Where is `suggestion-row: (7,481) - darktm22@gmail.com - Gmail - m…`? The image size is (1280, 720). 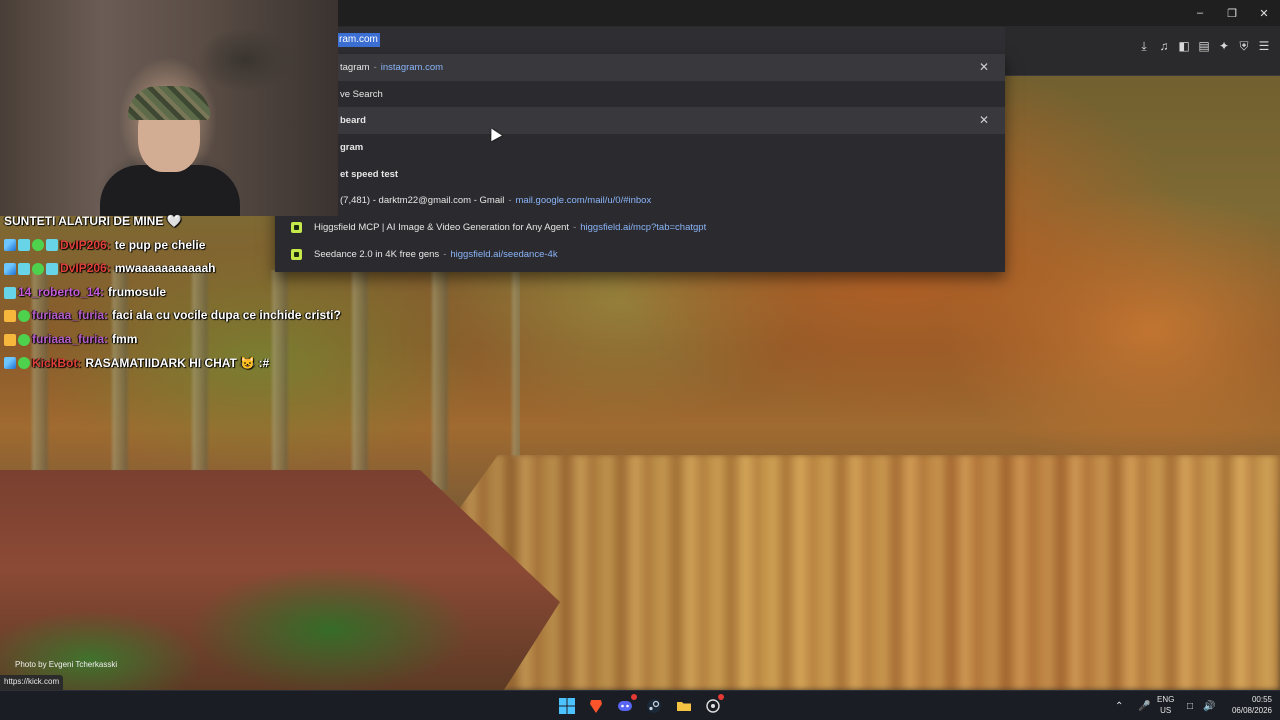 suggestion-row: (7,481) - darktm22@gmail.com - Gmail - m… is located at coordinates (640, 200).